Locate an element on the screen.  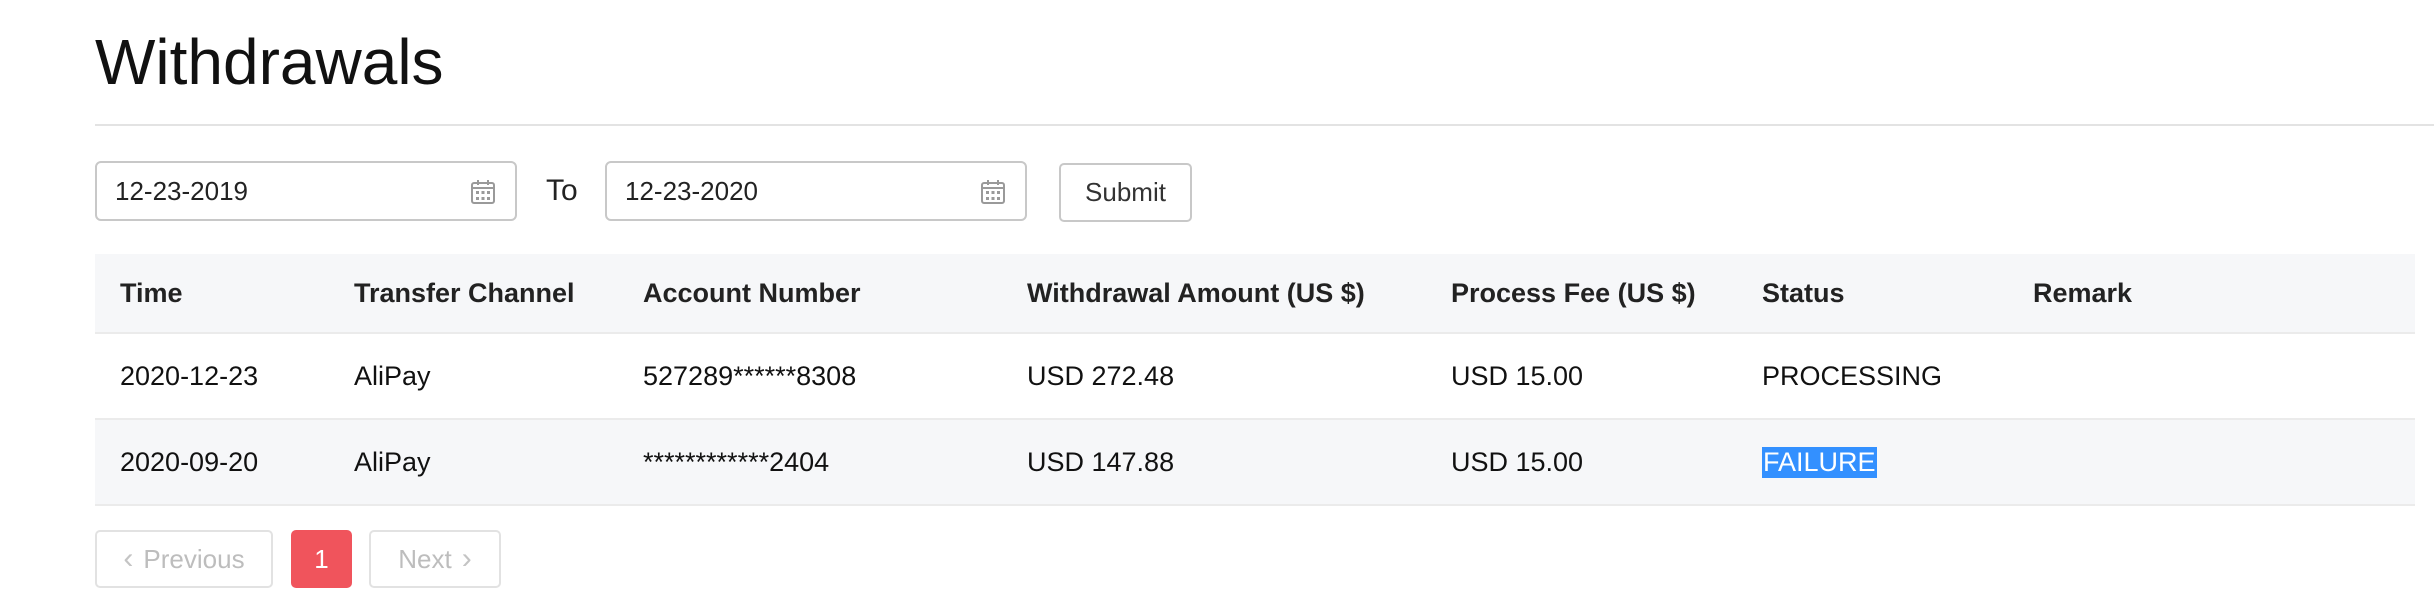
title-divider is located at coordinates (1264, 125).